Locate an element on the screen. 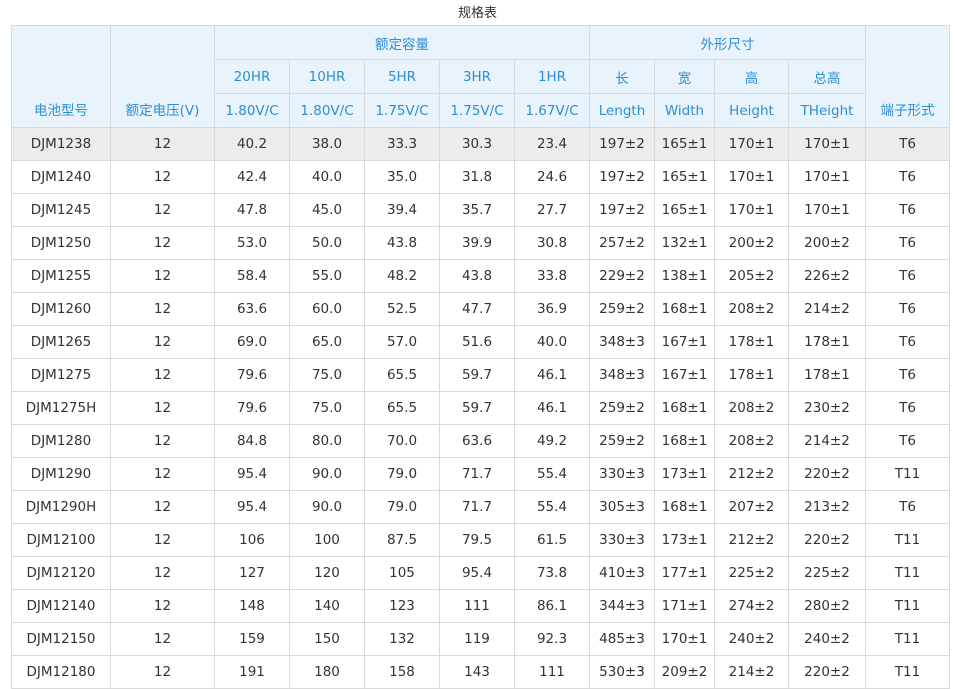 The width and height of the screenshot is (955, 689). cell-total-height: 214±2 is located at coordinates (827, 309).